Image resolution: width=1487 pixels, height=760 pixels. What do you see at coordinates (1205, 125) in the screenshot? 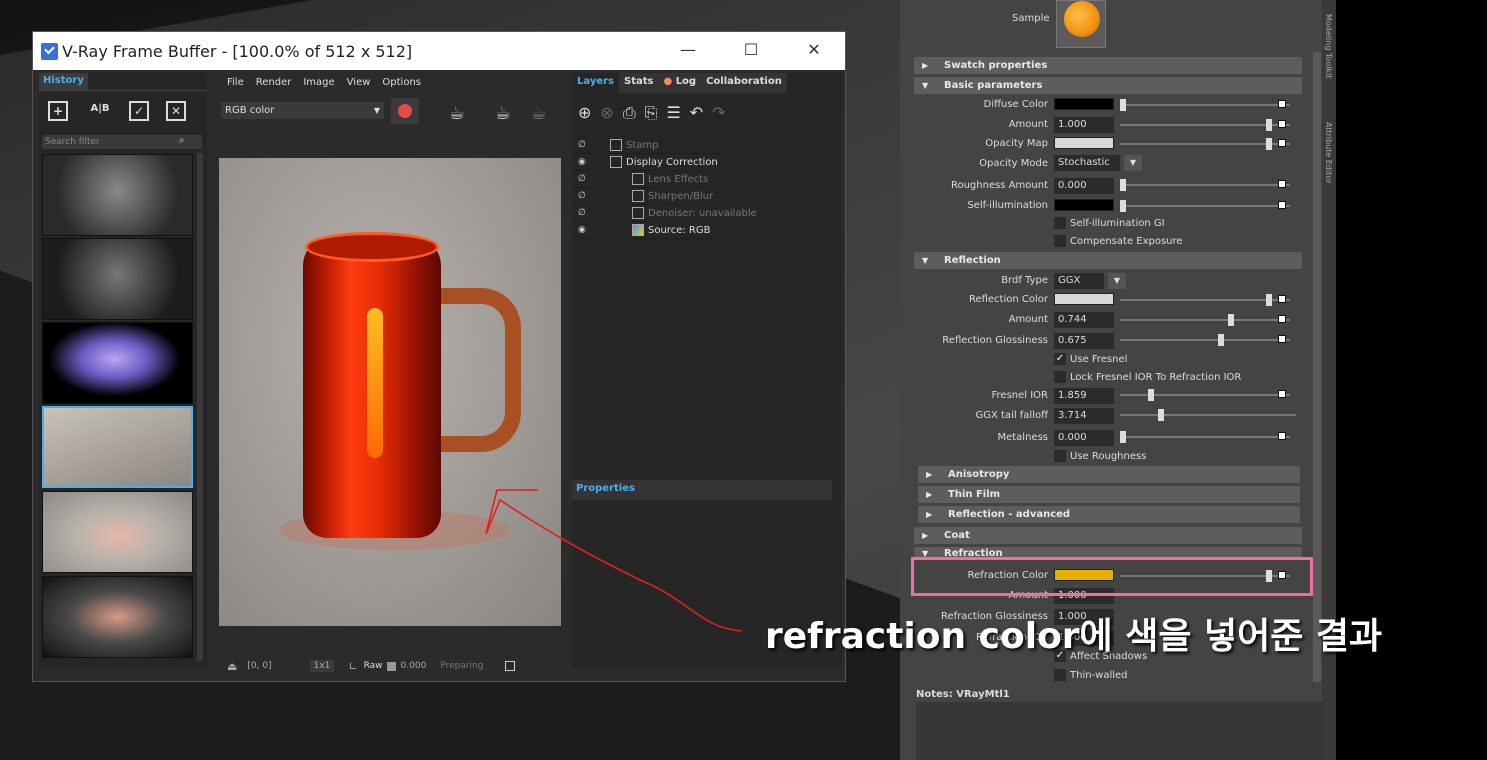
I see `amount-slider` at bounding box center [1205, 125].